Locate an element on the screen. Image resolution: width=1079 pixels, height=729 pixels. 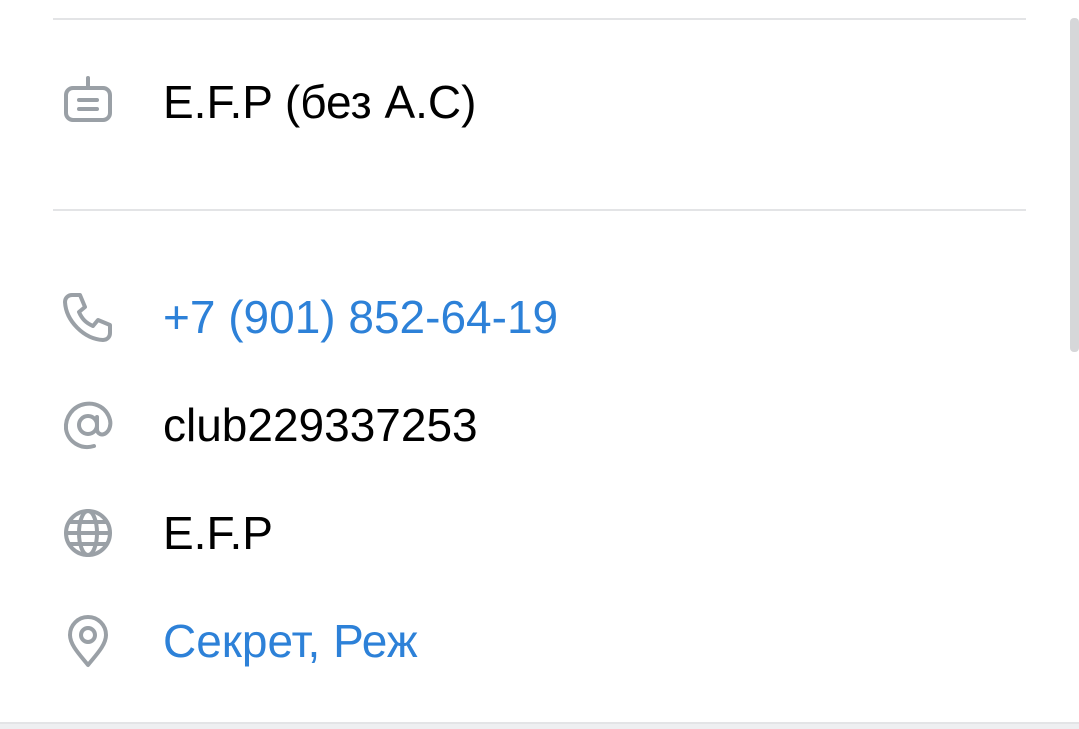
short-address-text: club229337253 is located at coordinates (320, 425).